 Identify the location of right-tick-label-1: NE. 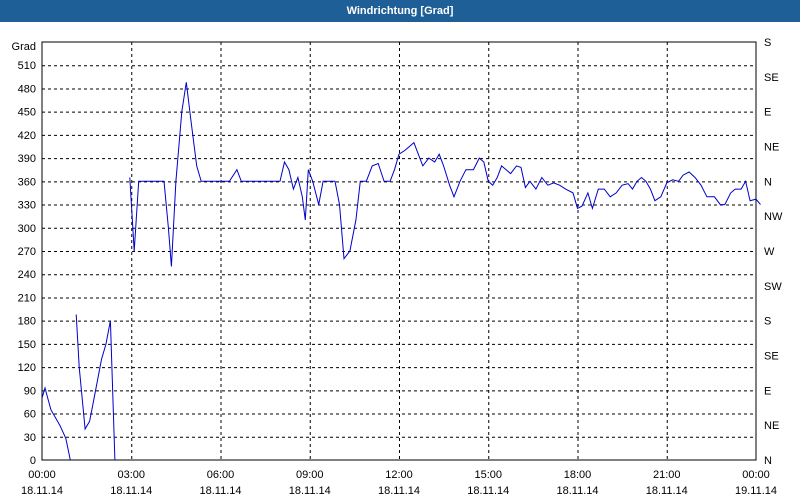
(771, 426).